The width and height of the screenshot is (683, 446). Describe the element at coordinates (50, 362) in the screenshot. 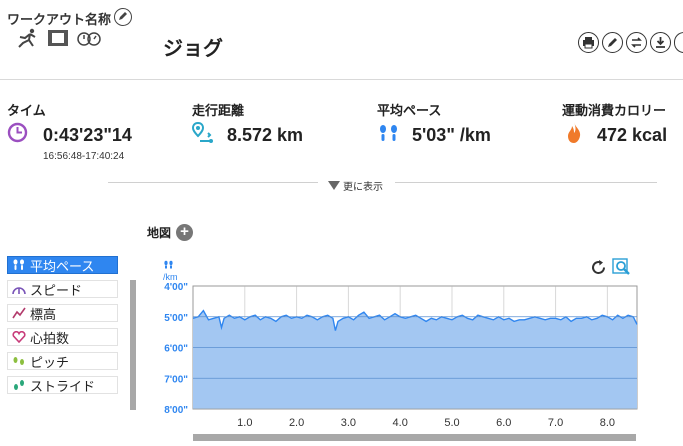

I see `metric-label: ピッチ` at that location.